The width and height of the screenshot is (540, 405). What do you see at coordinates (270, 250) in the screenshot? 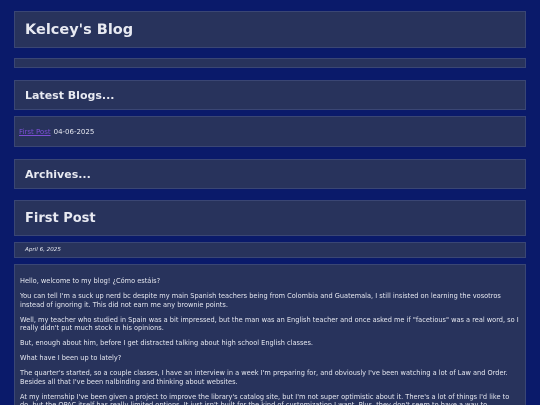
I see `post-date: April 6, 2025` at bounding box center [270, 250].